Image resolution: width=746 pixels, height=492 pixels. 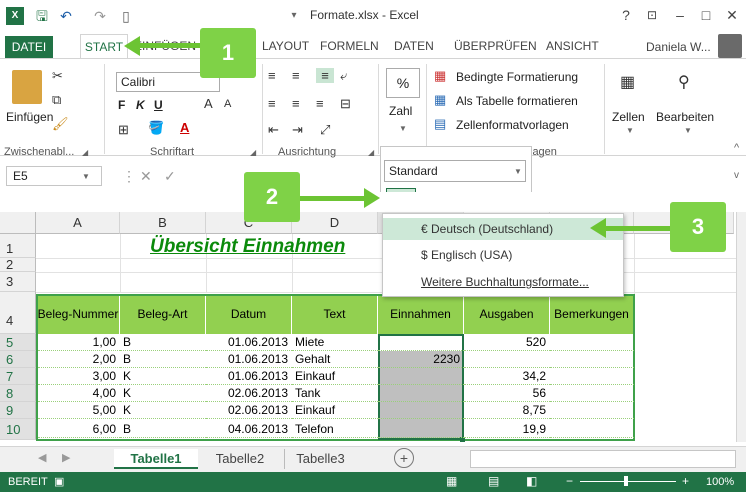 What do you see at coordinates (240, 459) in the screenshot?
I see `sheet-tab-tabelle2: Tabelle2` at bounding box center [240, 459].